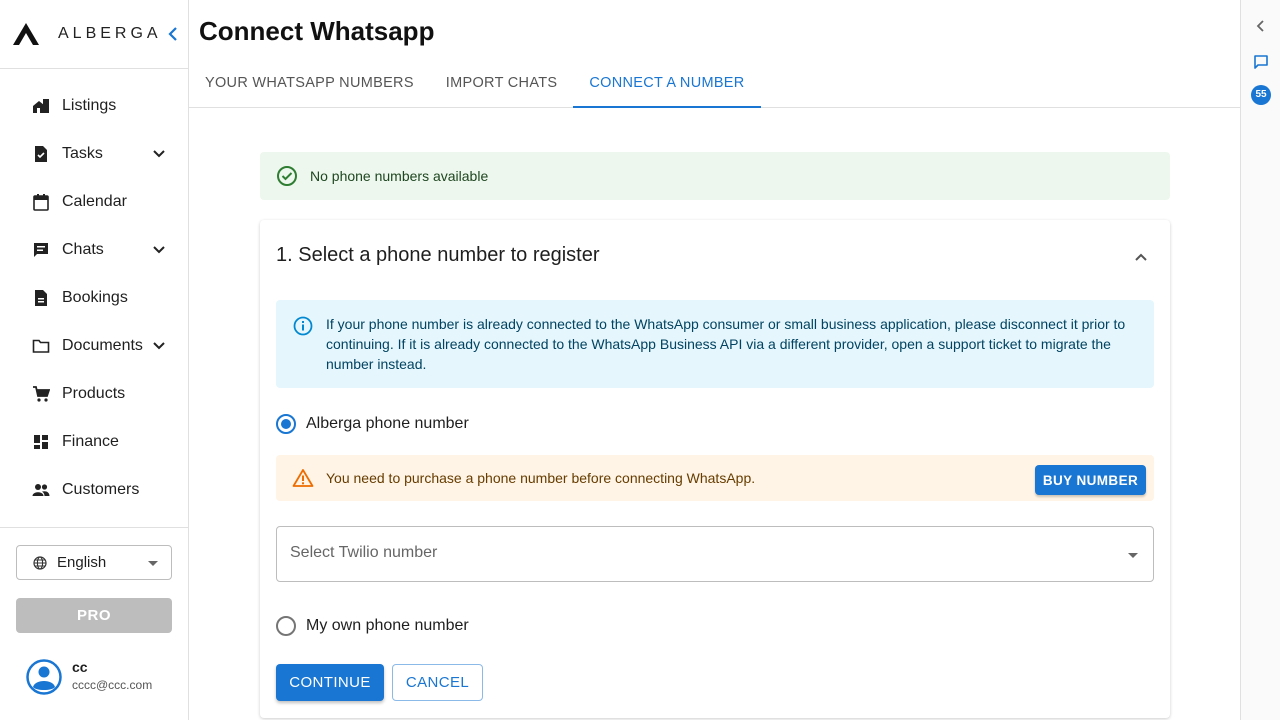 This screenshot has width=1280, height=720. What do you see at coordinates (89, 105) in the screenshot?
I see `sidebar-item-label: Listings` at bounding box center [89, 105].